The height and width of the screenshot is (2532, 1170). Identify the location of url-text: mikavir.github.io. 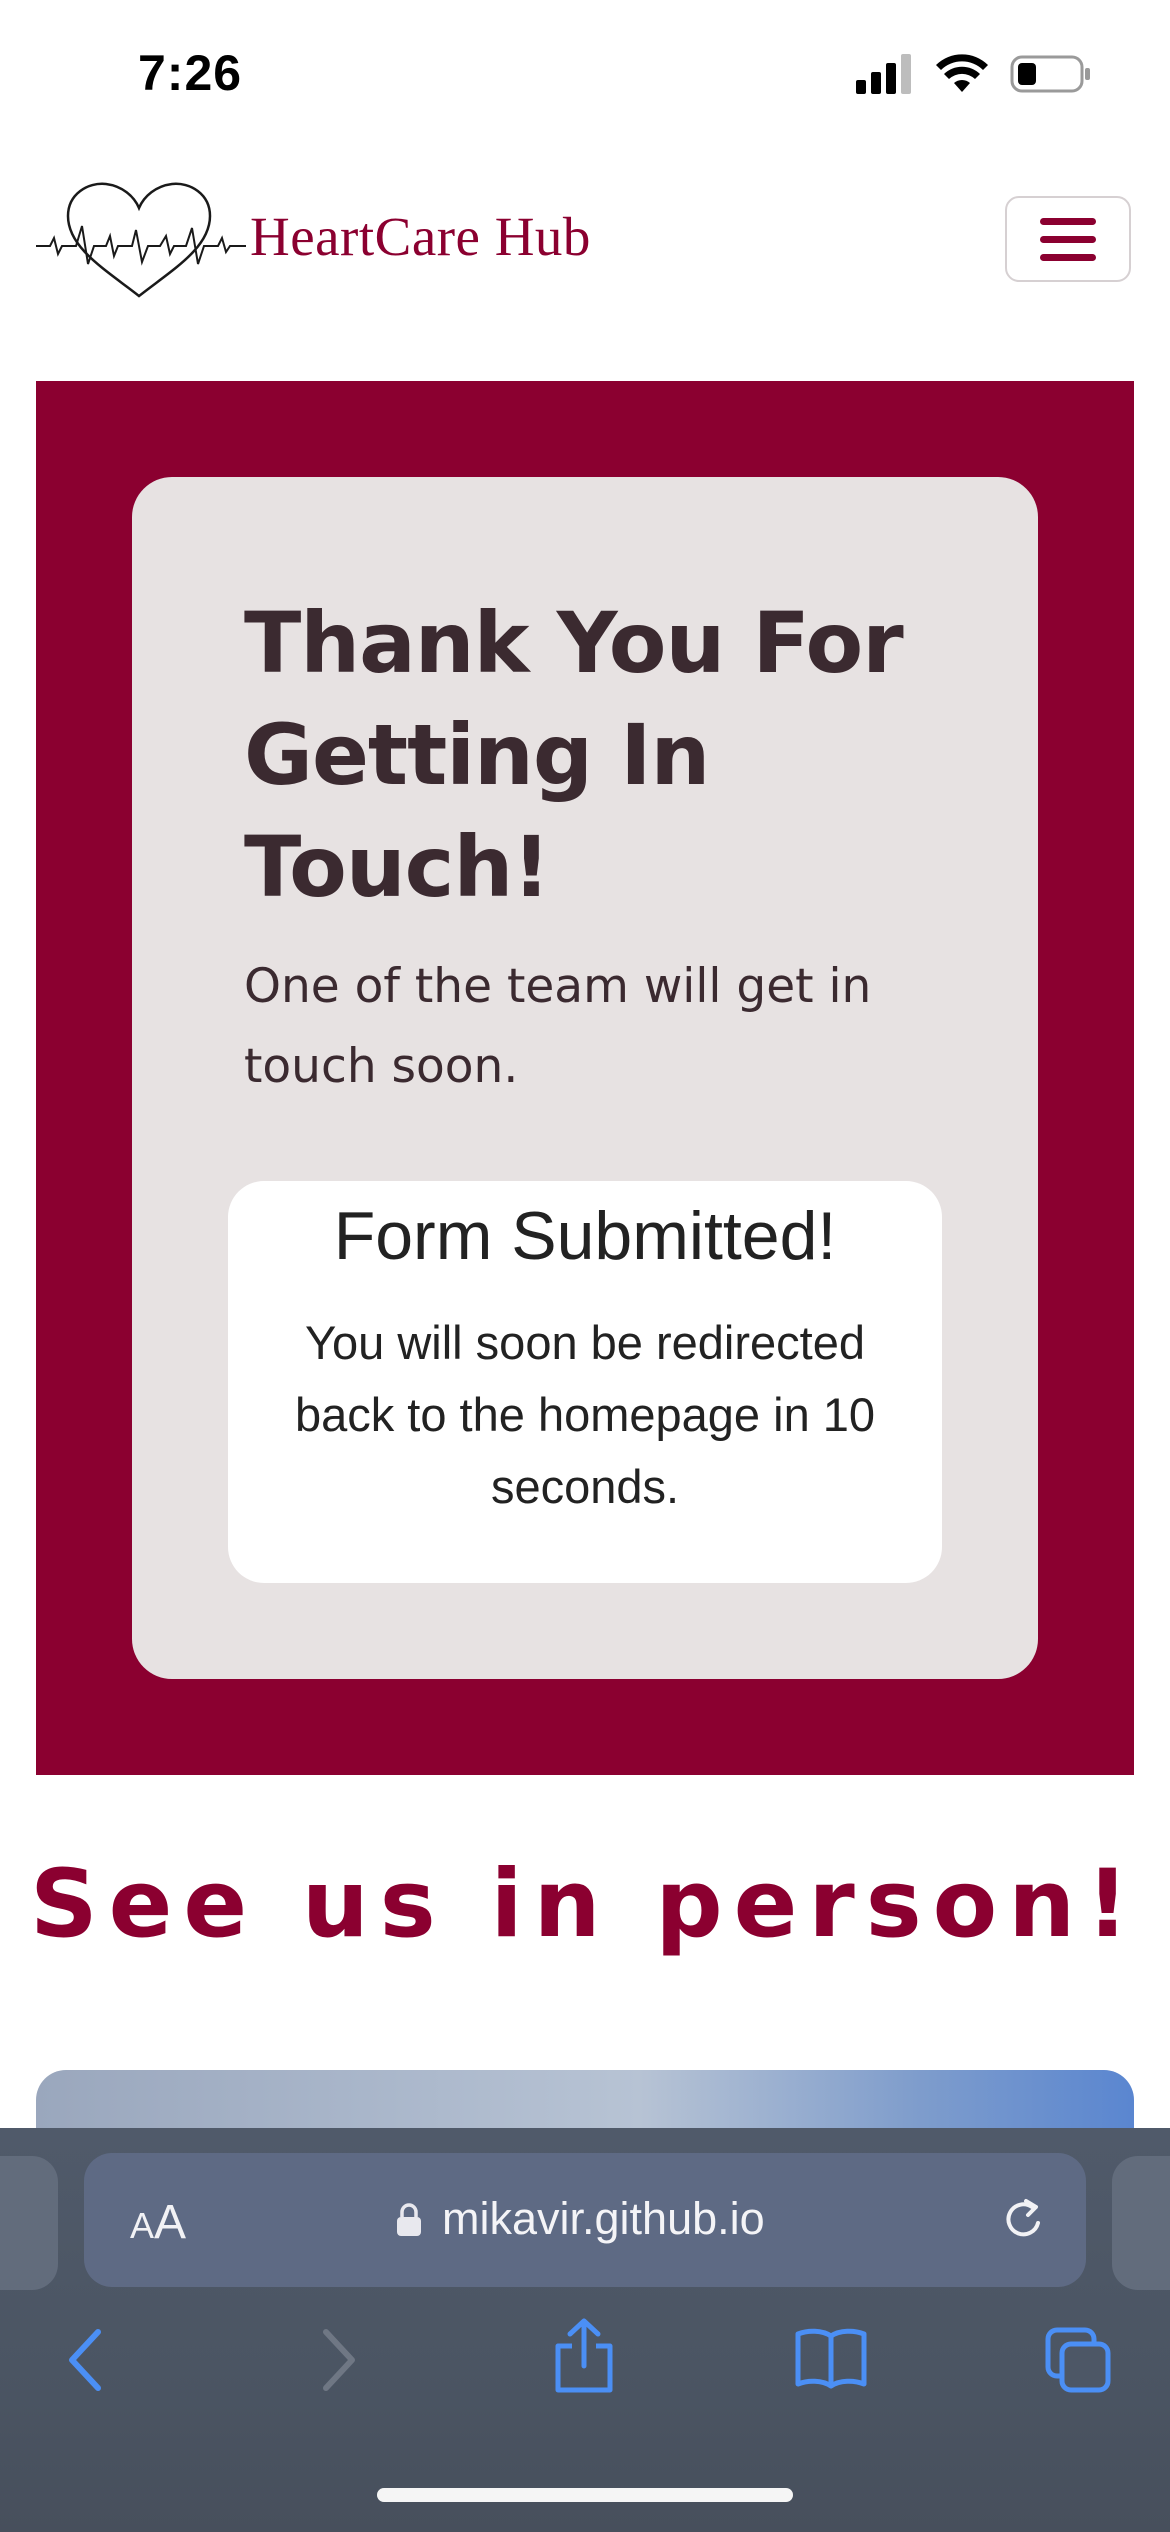
(603, 2219).